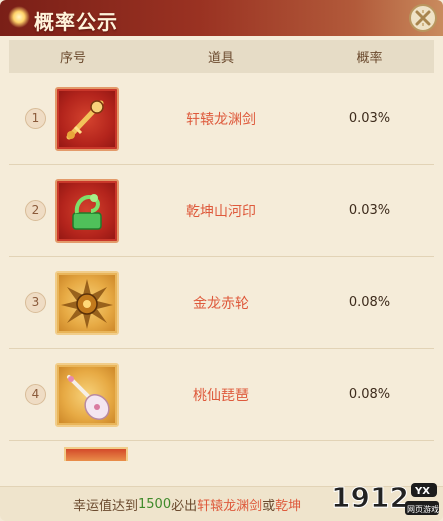 Image resolution: width=443 pixels, height=521 pixels. Describe the element at coordinates (35, 210) in the screenshot. I see `rank-badge: 2` at that location.